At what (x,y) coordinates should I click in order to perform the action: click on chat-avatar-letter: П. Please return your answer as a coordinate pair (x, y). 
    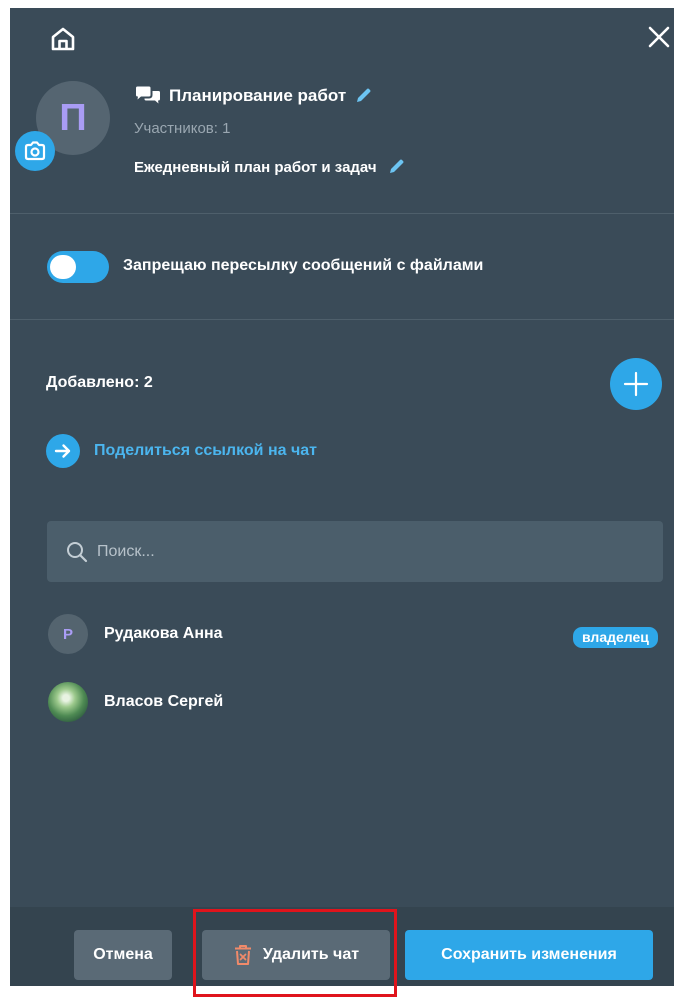
    Looking at the image, I should click on (73, 117).